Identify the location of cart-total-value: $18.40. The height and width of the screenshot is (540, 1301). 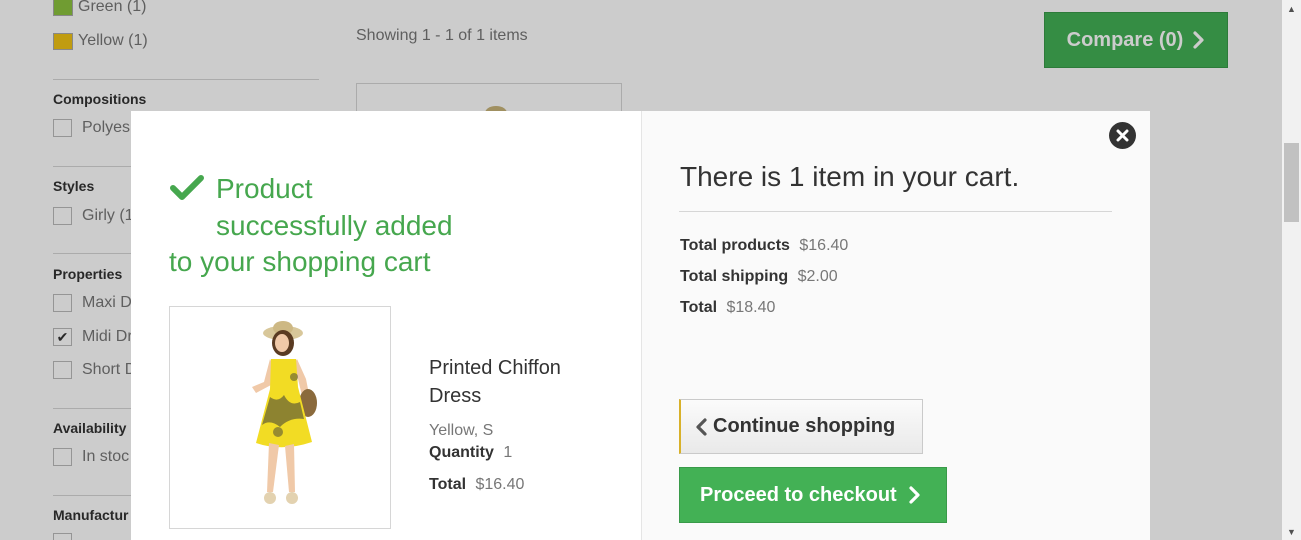
(751, 307).